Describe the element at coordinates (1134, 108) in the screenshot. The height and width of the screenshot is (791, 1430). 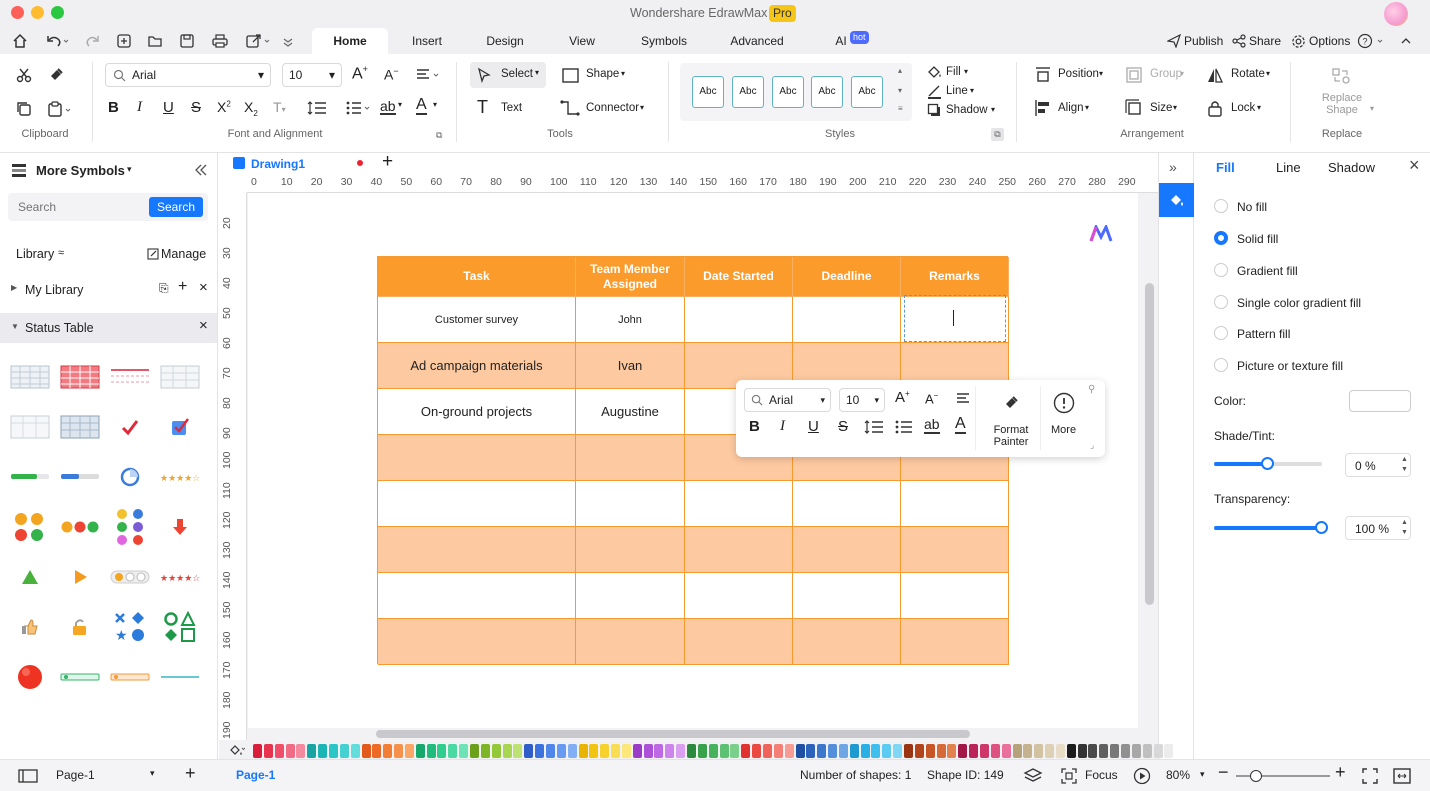
I see `size-icon` at that location.